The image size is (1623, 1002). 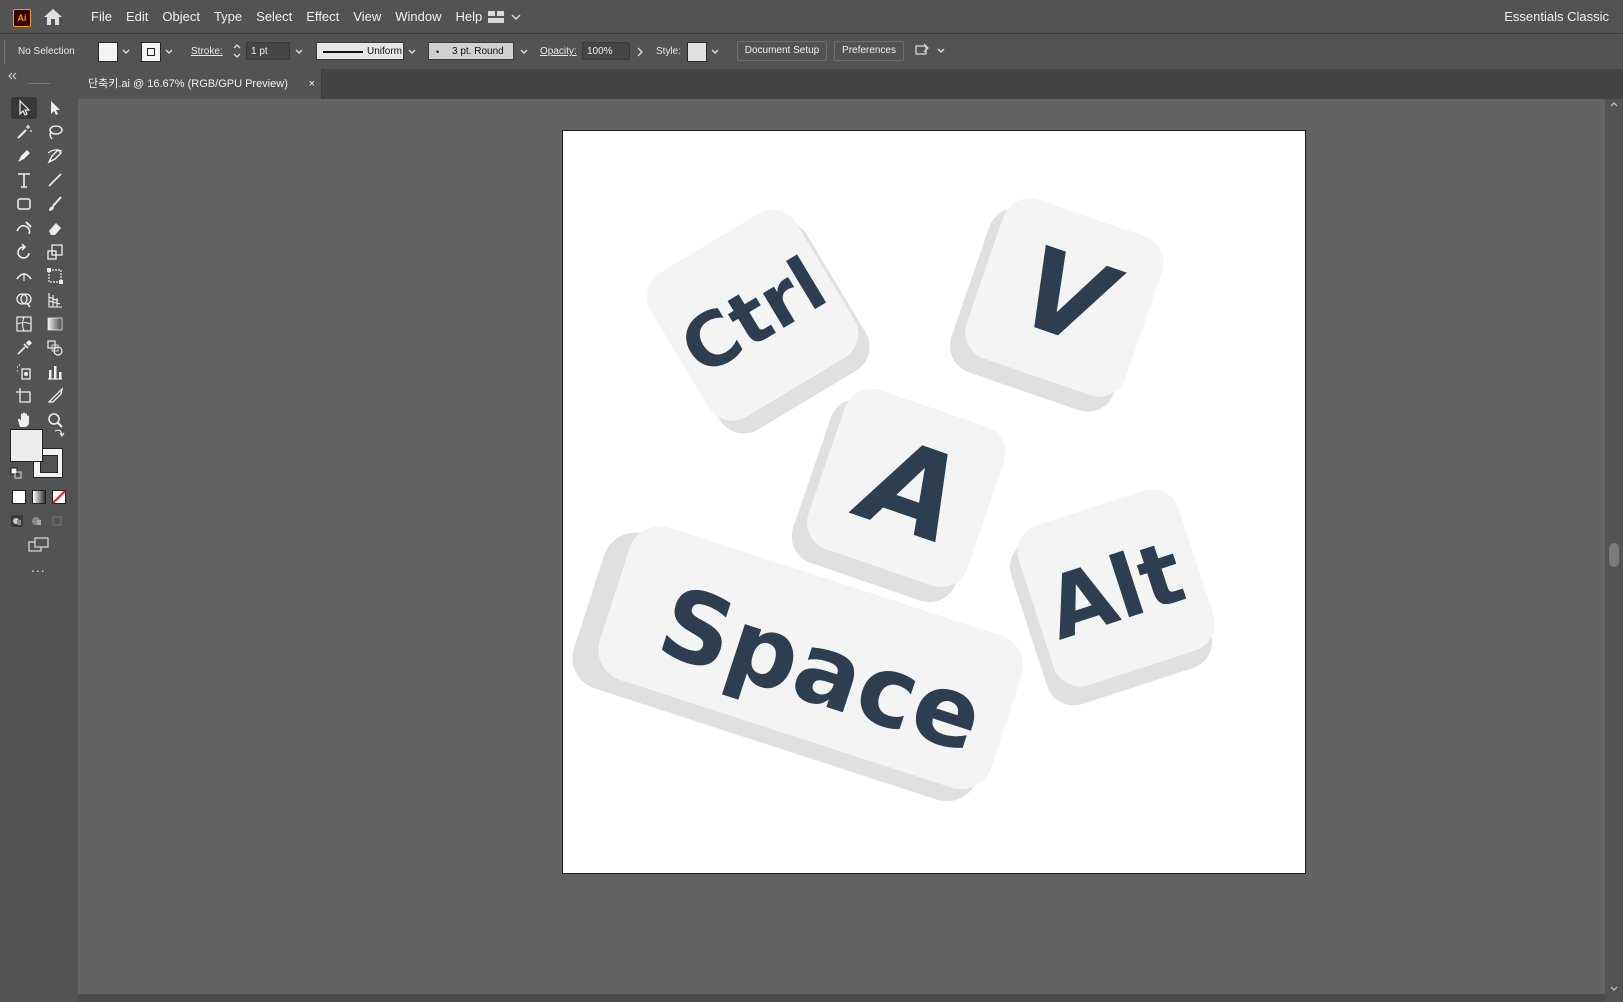 I want to click on key-alt: Alt, so click(x=1113, y=597).